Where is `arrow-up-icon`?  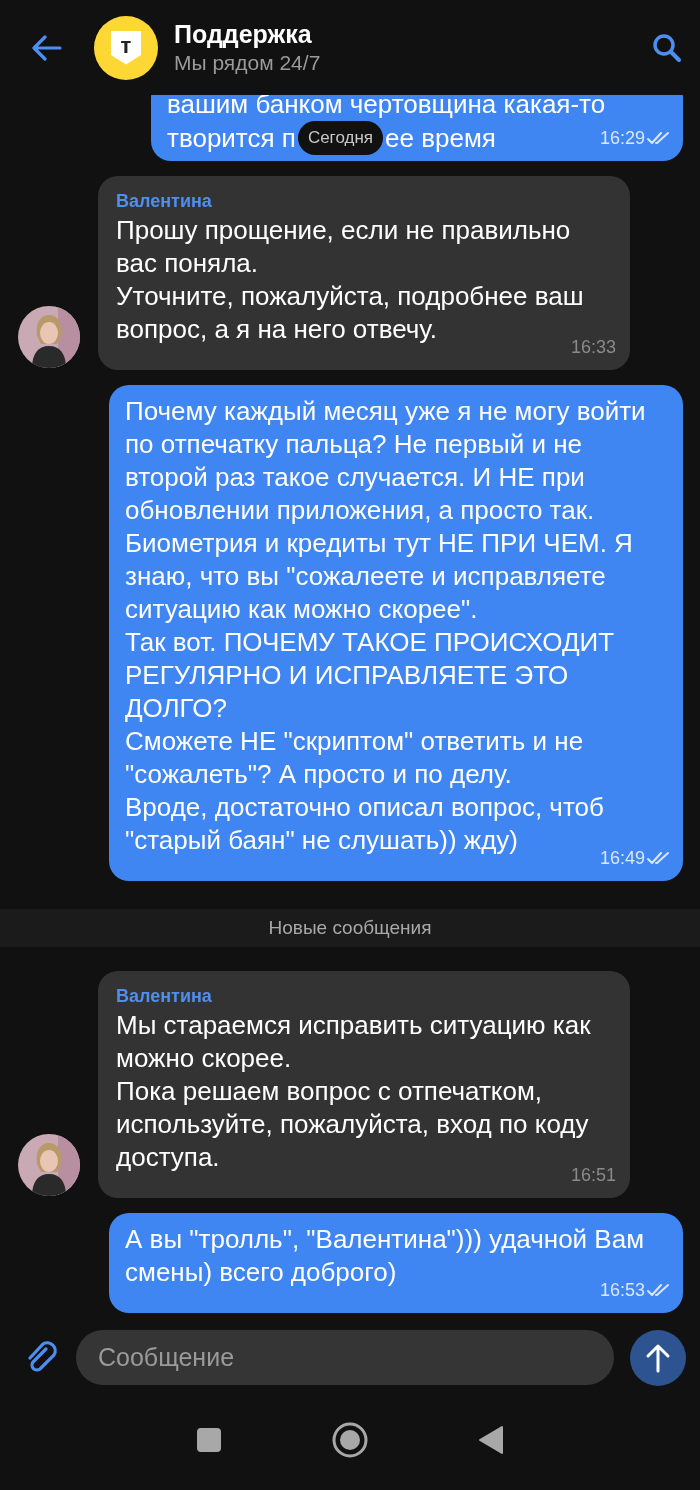
arrow-up-icon is located at coordinates (658, 1357).